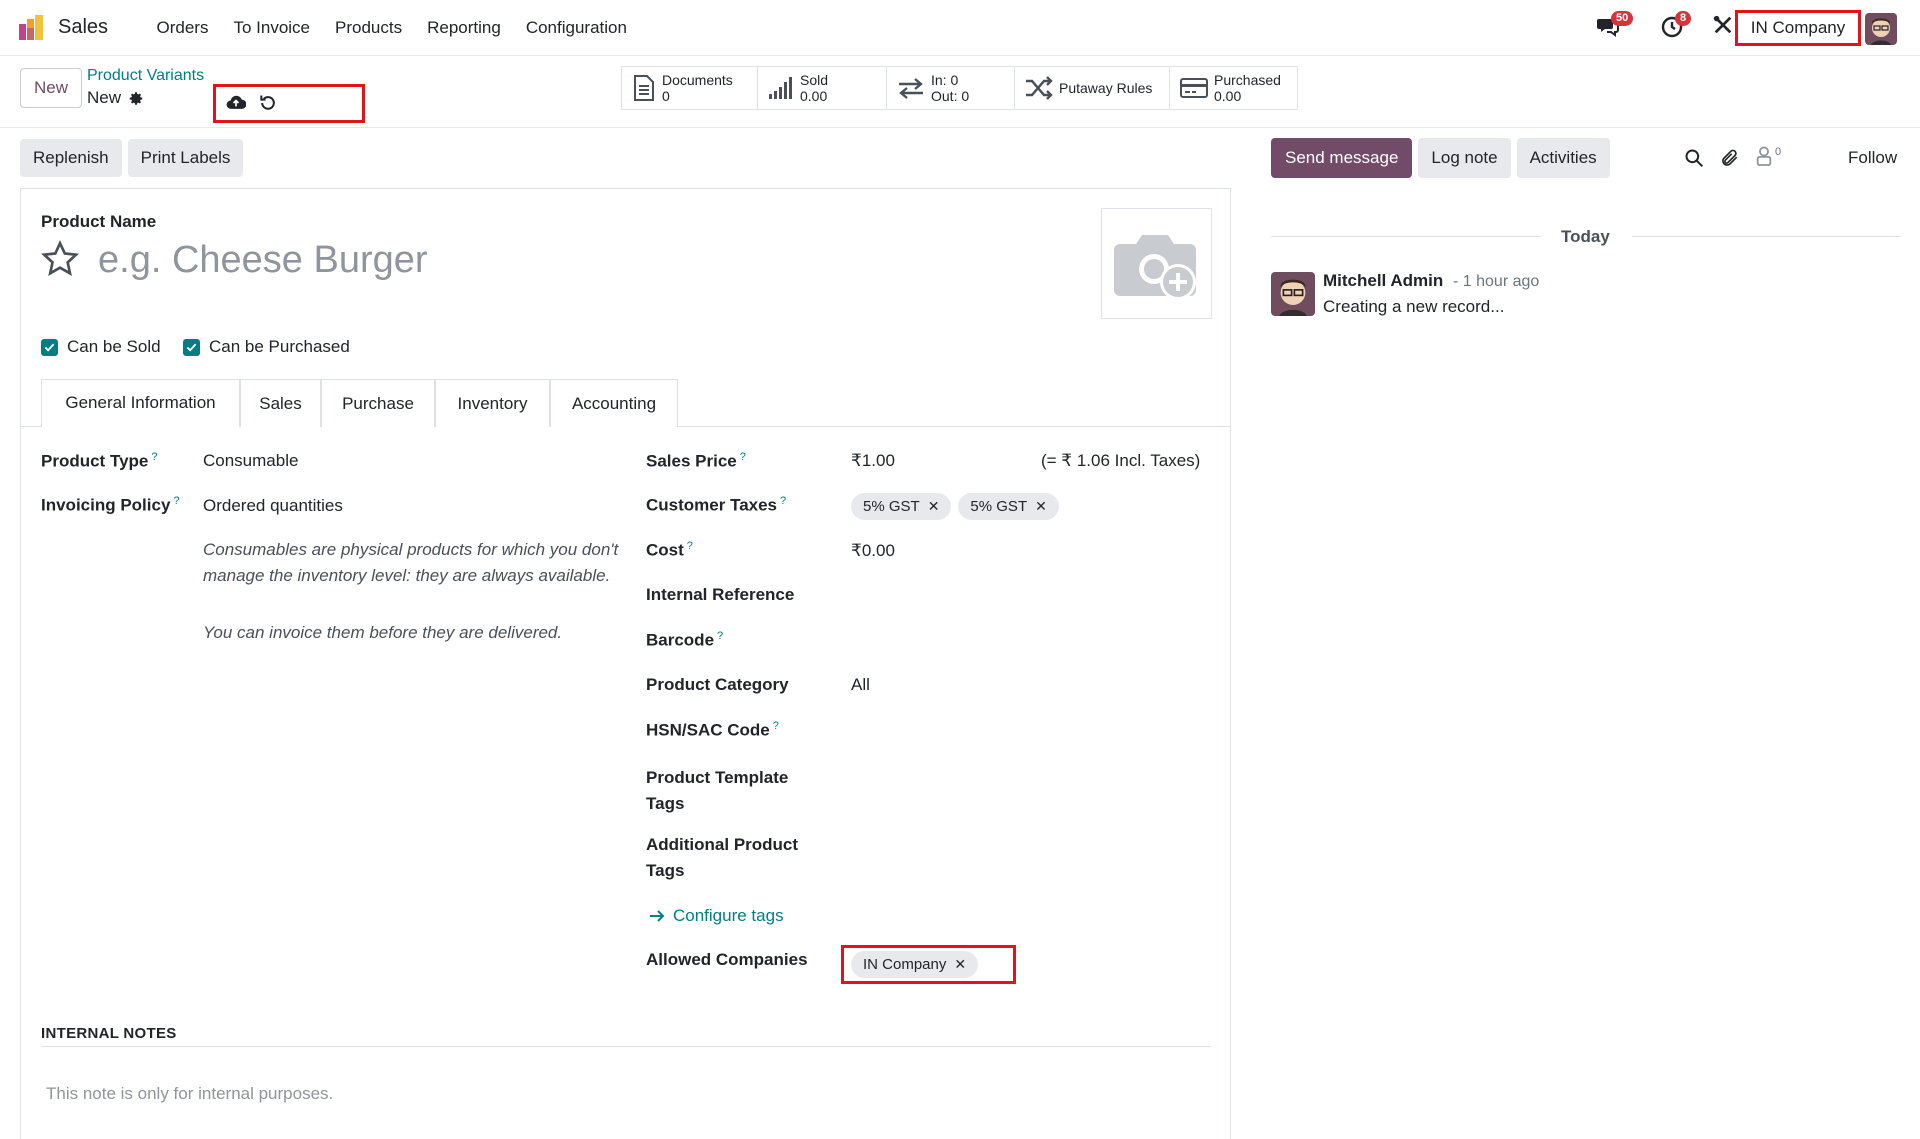  Describe the element at coordinates (955, 506) in the screenshot. I see `customer-taxes-field: 5% GST ✕ 5% GST ✕` at that location.